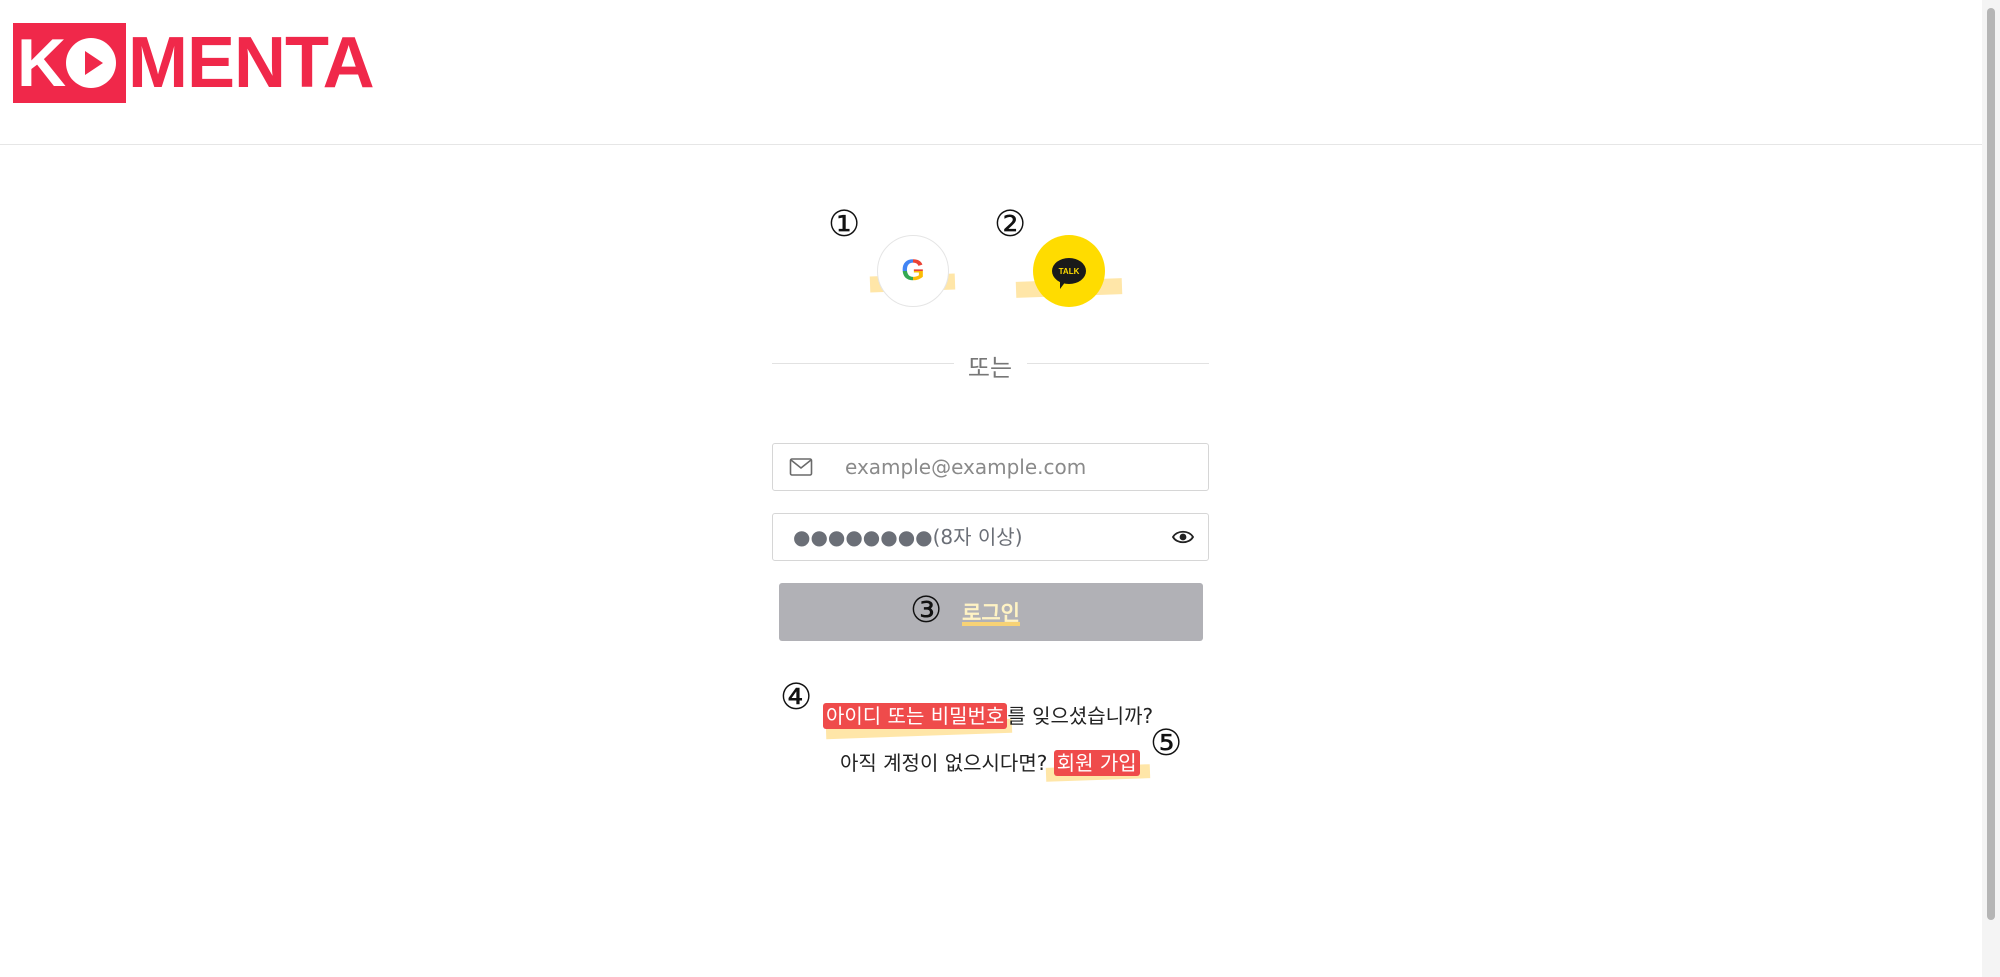 This screenshot has height=977, width=2000. What do you see at coordinates (990, 368) in the screenshot?
I see `divider-text: 또는` at bounding box center [990, 368].